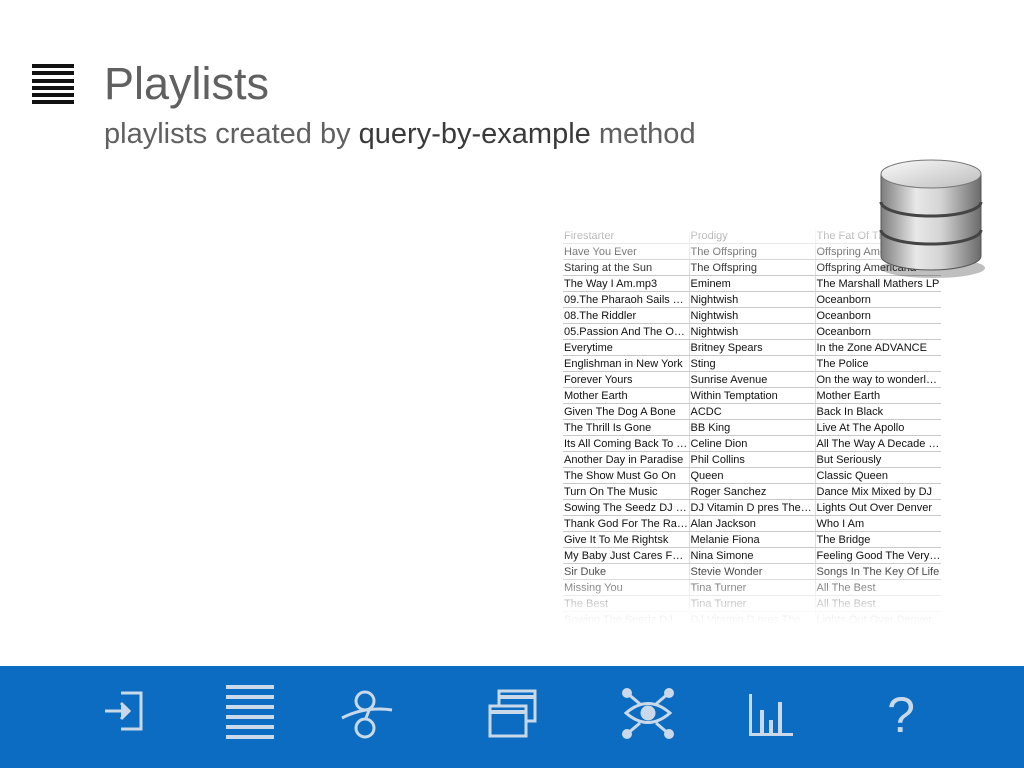  I want to click on table-row: The Best Tina Turner All The Best, so click(752, 603).